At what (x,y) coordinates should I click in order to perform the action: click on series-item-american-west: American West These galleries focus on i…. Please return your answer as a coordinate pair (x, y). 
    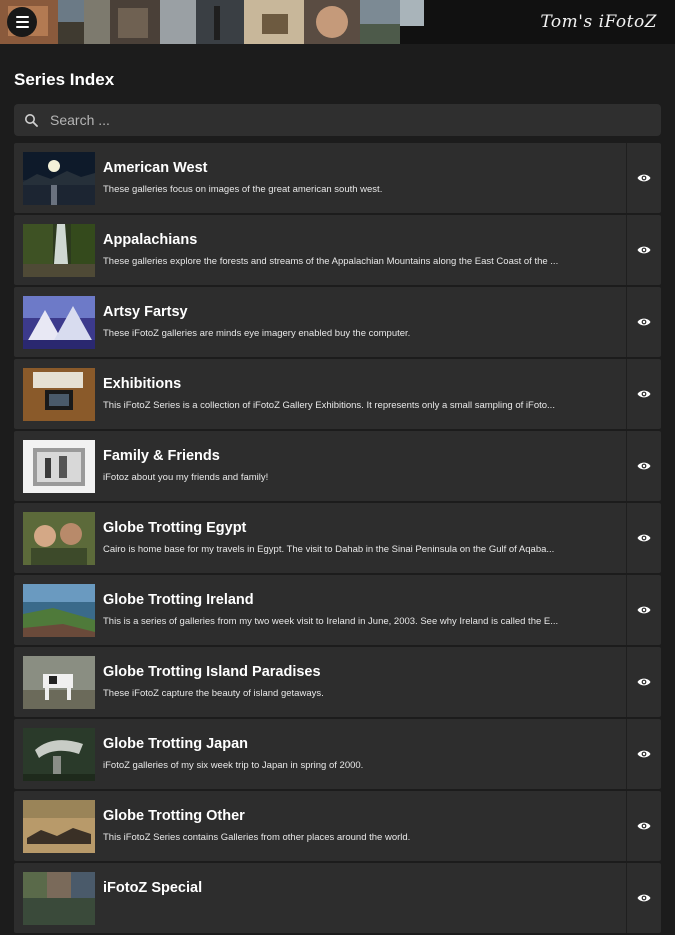
    Looking at the image, I should click on (337, 178).